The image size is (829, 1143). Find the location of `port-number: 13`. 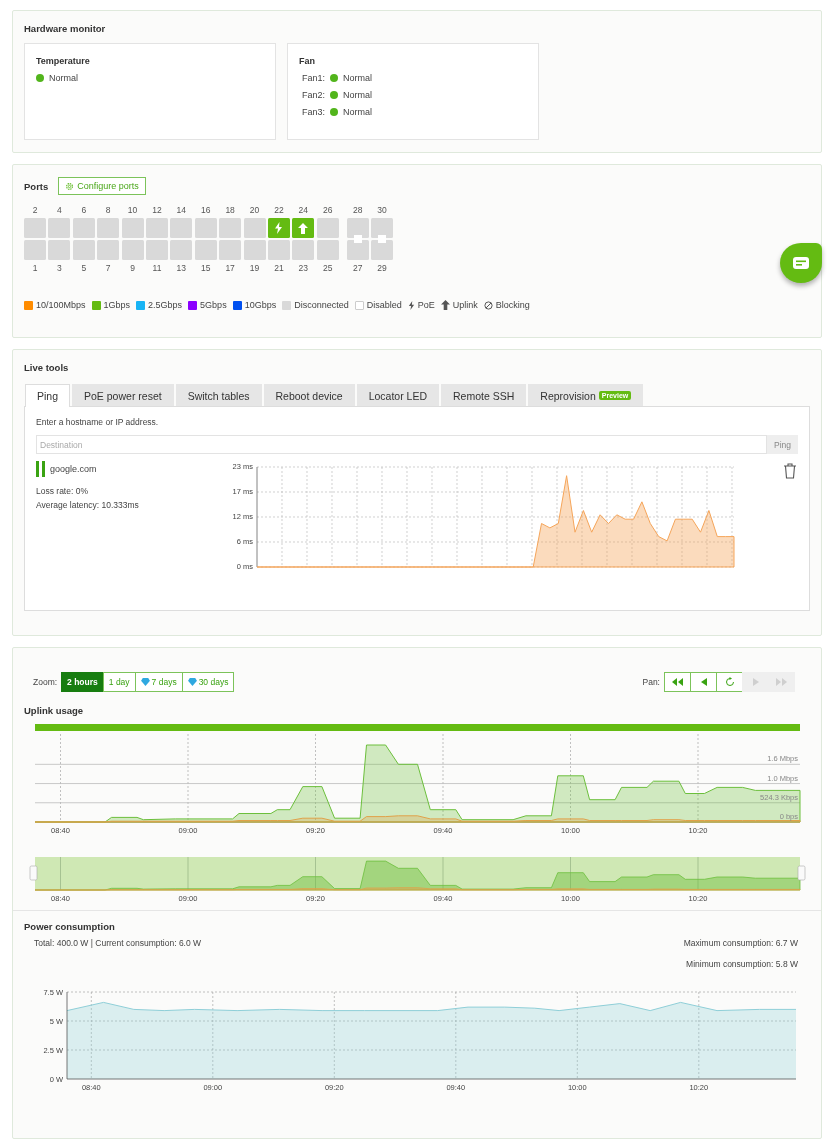

port-number: 13 is located at coordinates (181, 268).